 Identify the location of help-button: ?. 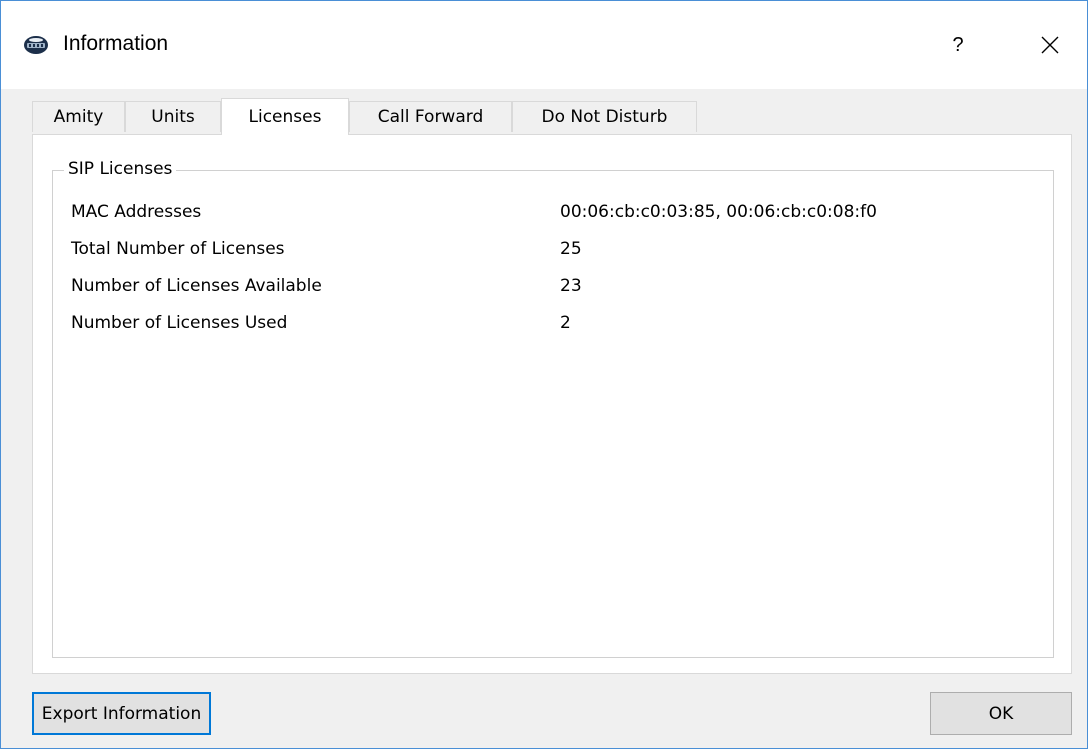
(958, 45).